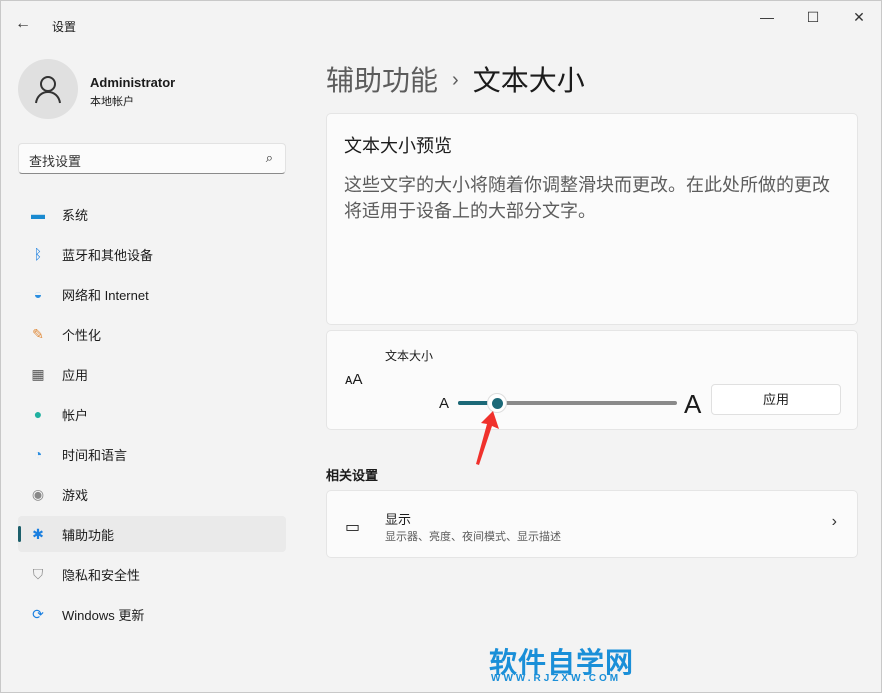 The width and height of the screenshot is (882, 693). I want to click on page-title: 文本大小, so click(528, 80).